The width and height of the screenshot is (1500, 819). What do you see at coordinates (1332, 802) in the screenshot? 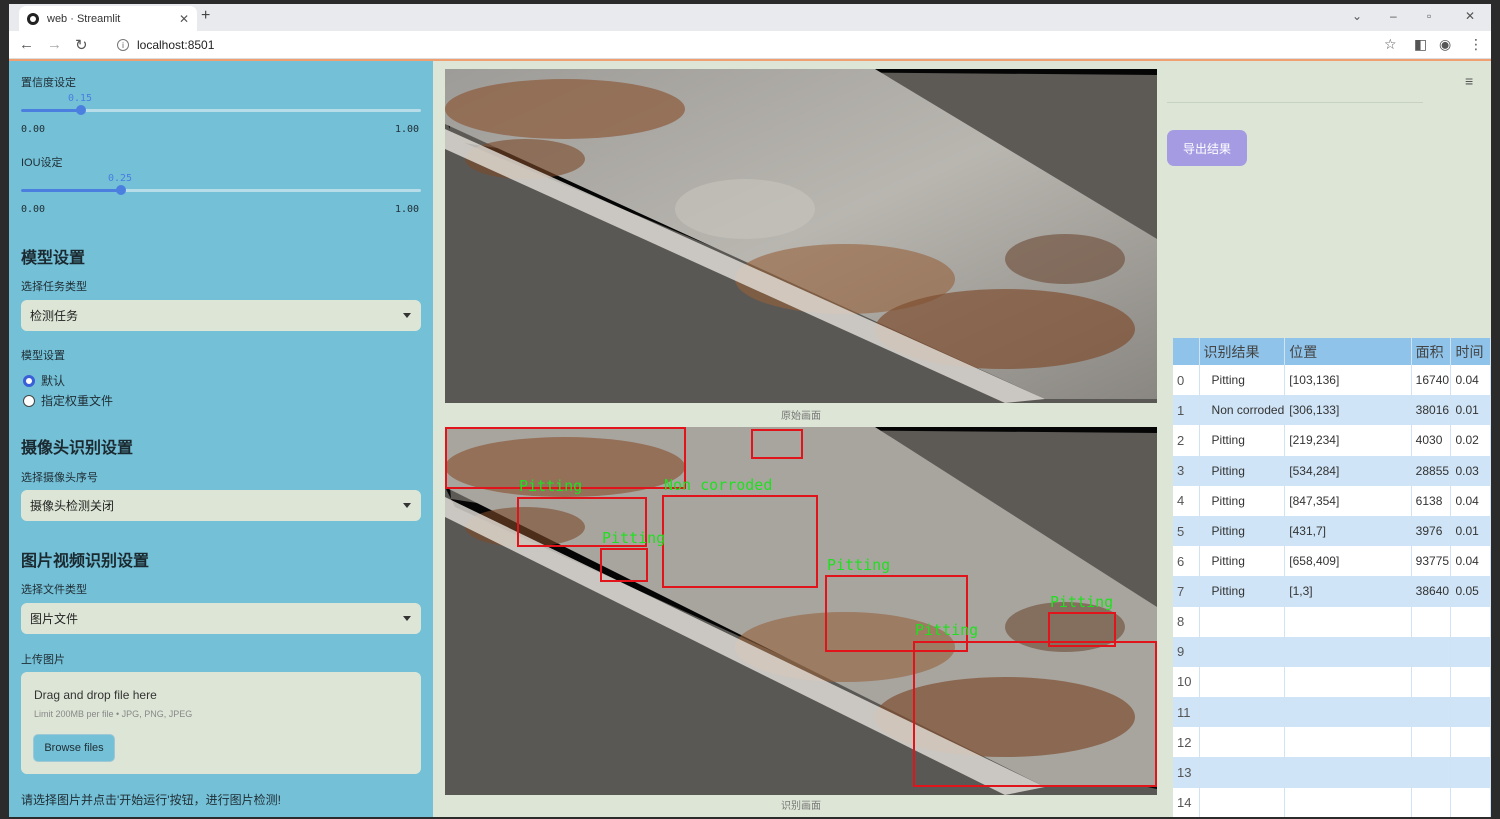
I see `table-row: 14` at bounding box center [1332, 802].